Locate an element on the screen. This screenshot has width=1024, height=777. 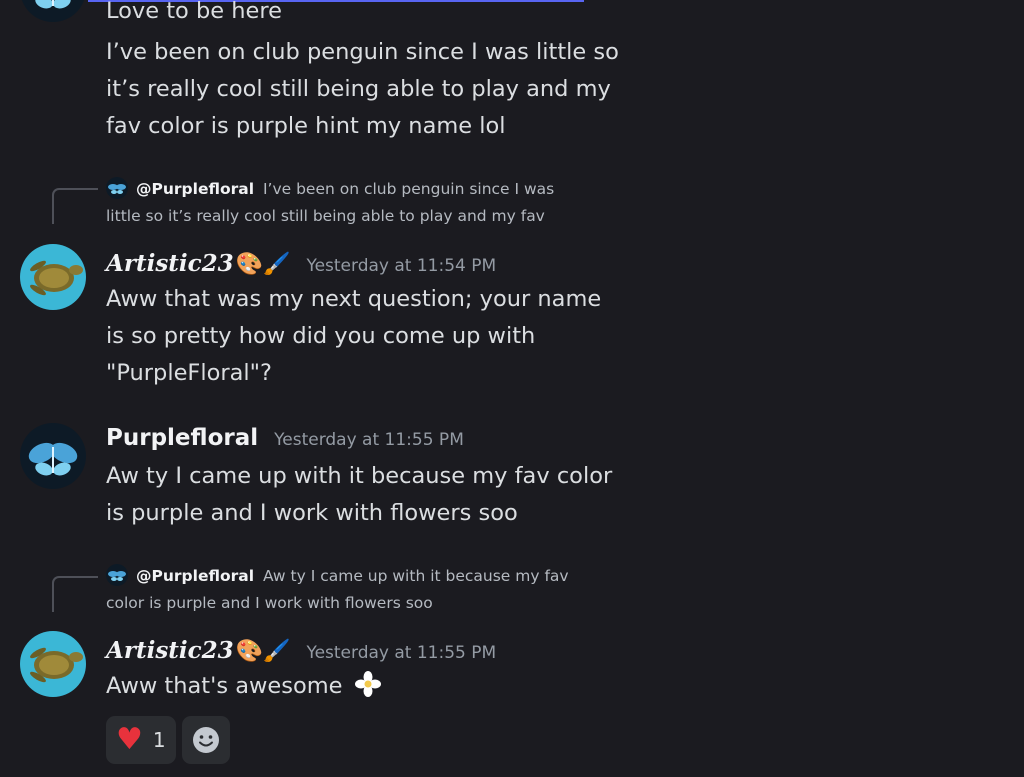
heart-icon: ♥ is located at coordinates (129, 739).